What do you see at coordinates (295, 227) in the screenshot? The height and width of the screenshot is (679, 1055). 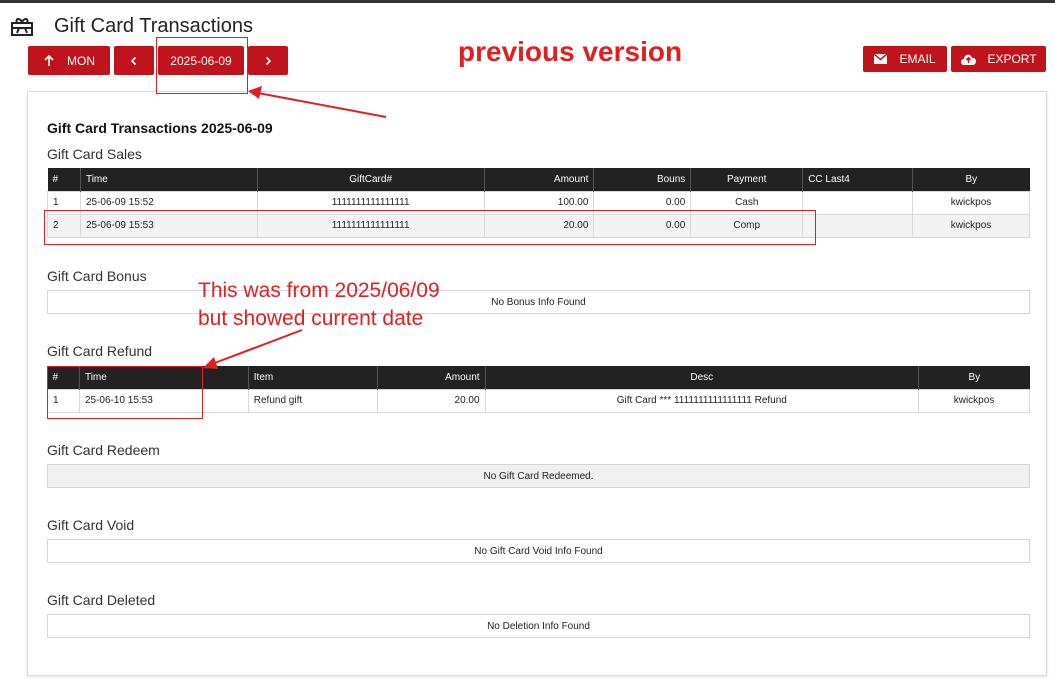 I see `annotation-arrows` at bounding box center [295, 227].